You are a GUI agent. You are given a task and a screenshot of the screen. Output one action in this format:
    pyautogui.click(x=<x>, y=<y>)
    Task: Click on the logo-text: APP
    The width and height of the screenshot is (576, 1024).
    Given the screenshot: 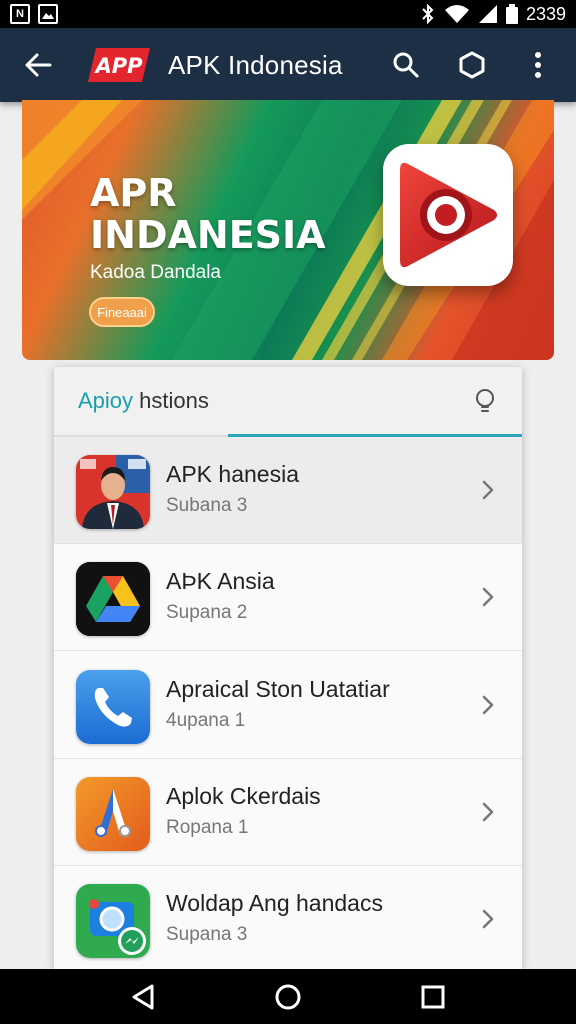 What is the action you would take?
    pyautogui.click(x=118, y=66)
    